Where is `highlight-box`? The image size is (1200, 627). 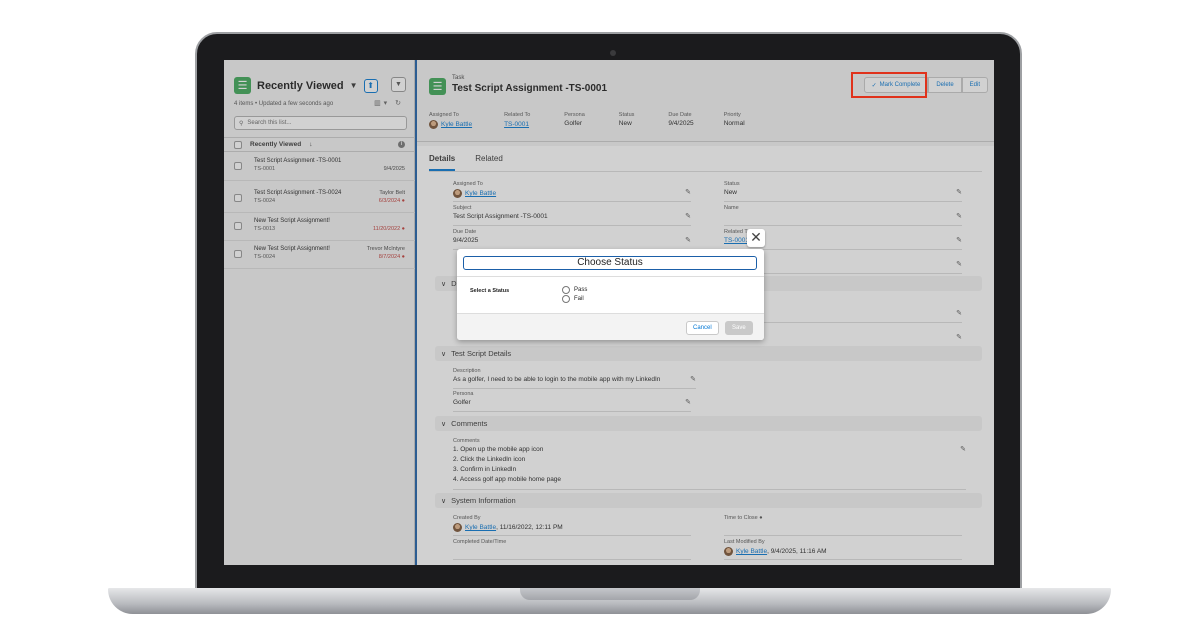
highlight-box is located at coordinates (889, 85).